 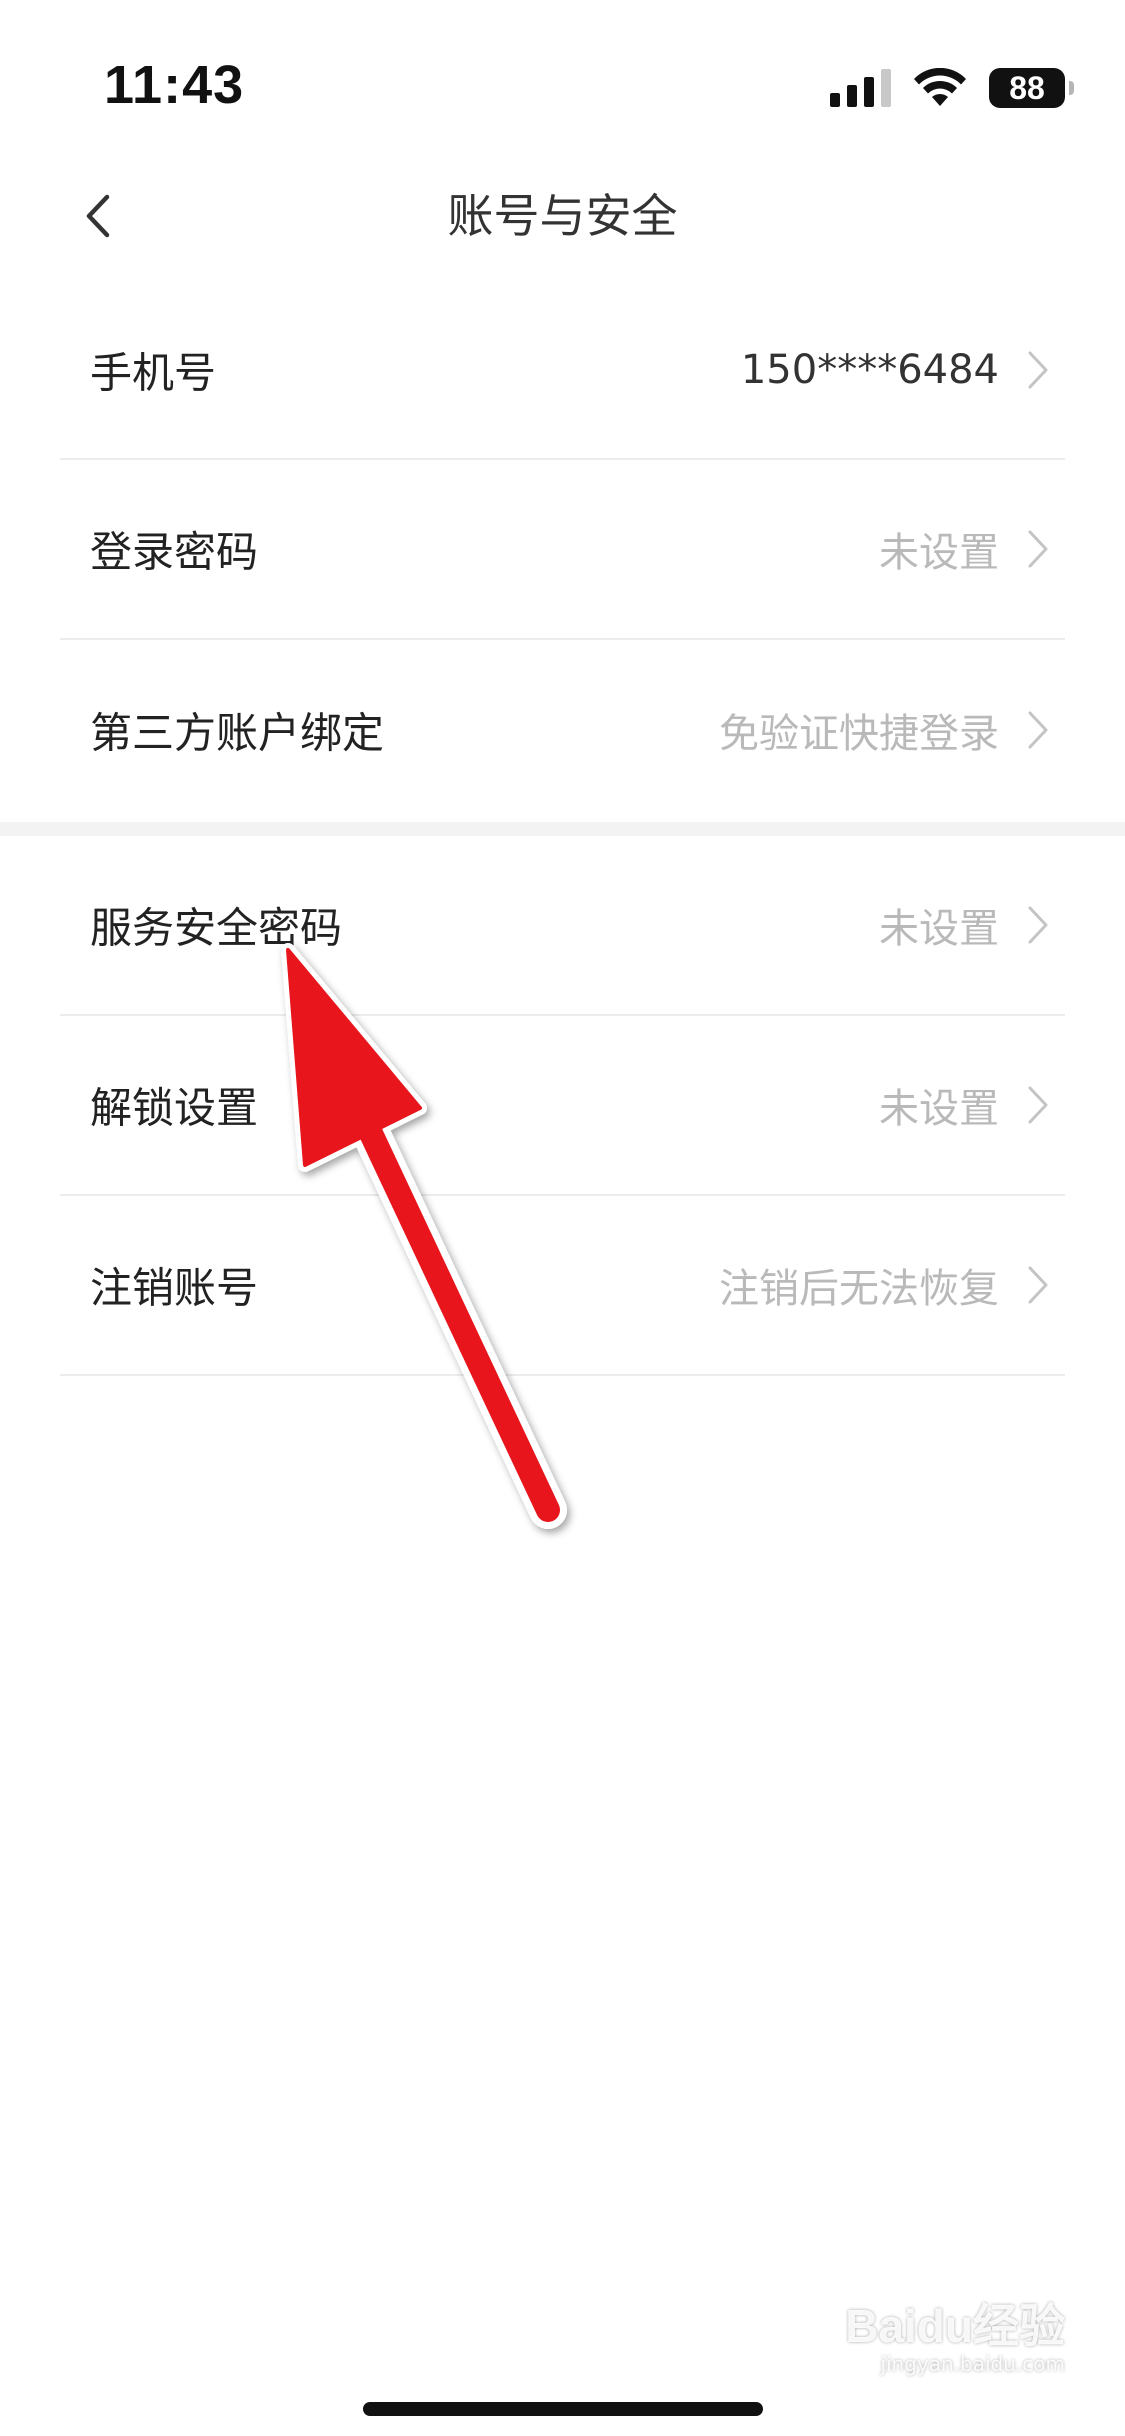 I want to click on status-icons: 88, so click(x=952, y=88).